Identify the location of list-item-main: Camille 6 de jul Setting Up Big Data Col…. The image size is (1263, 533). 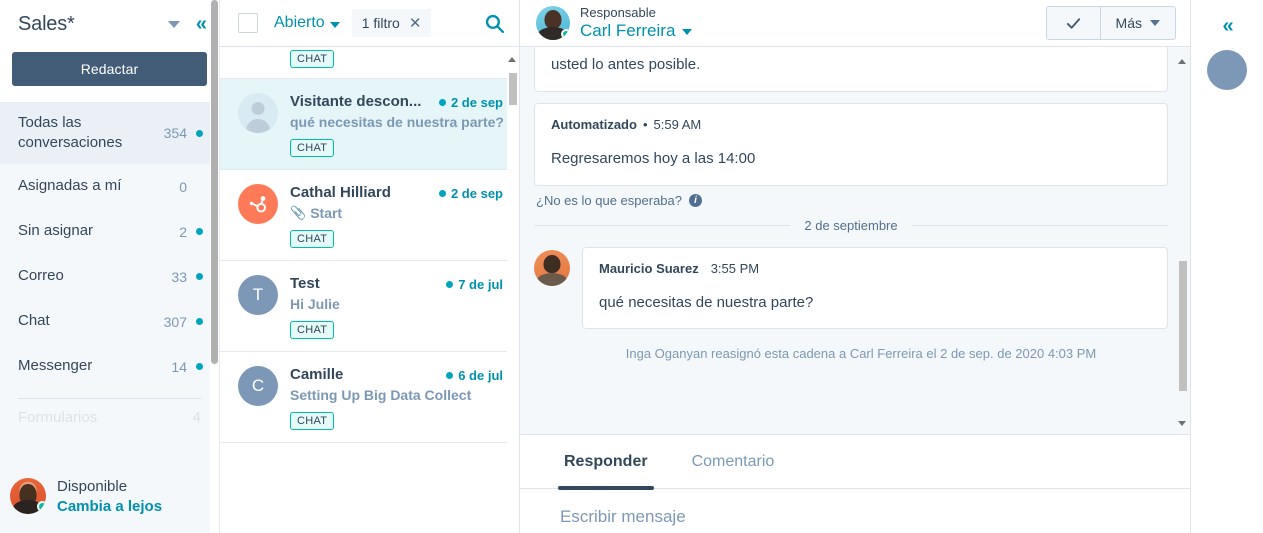
(396, 398).